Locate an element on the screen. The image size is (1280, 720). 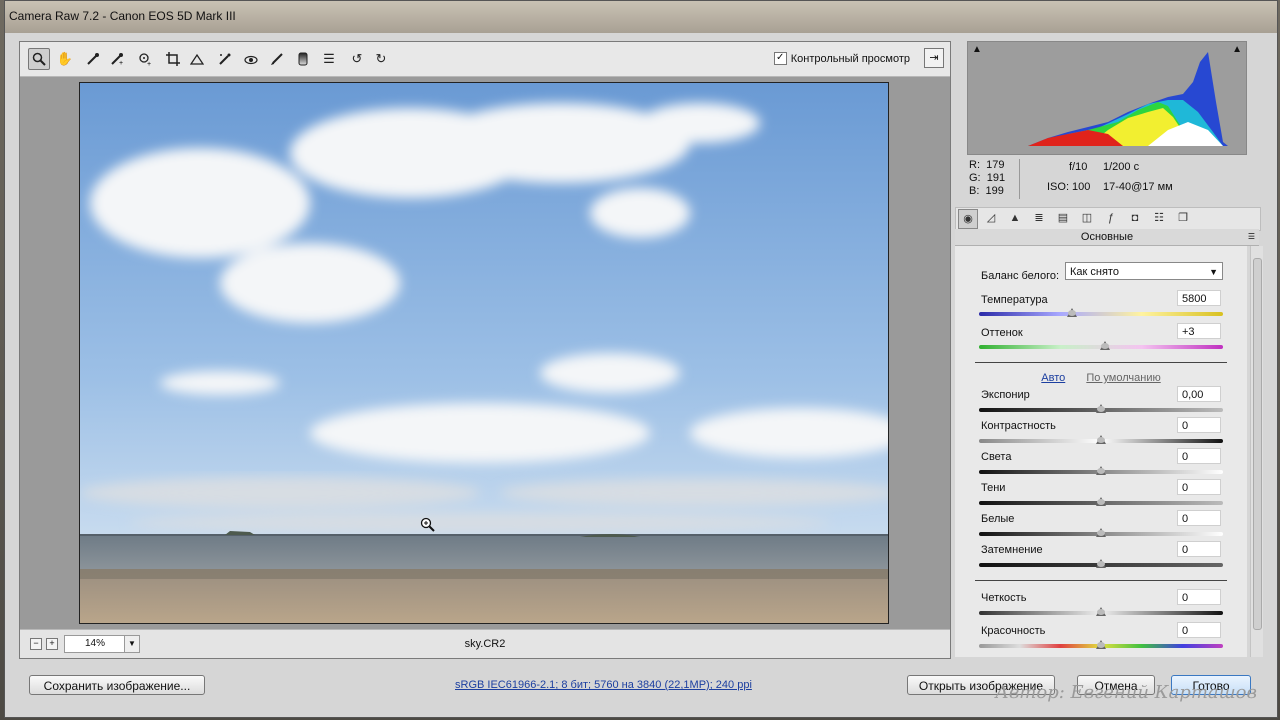
clarity-knob is located at coordinates (1101, 611).